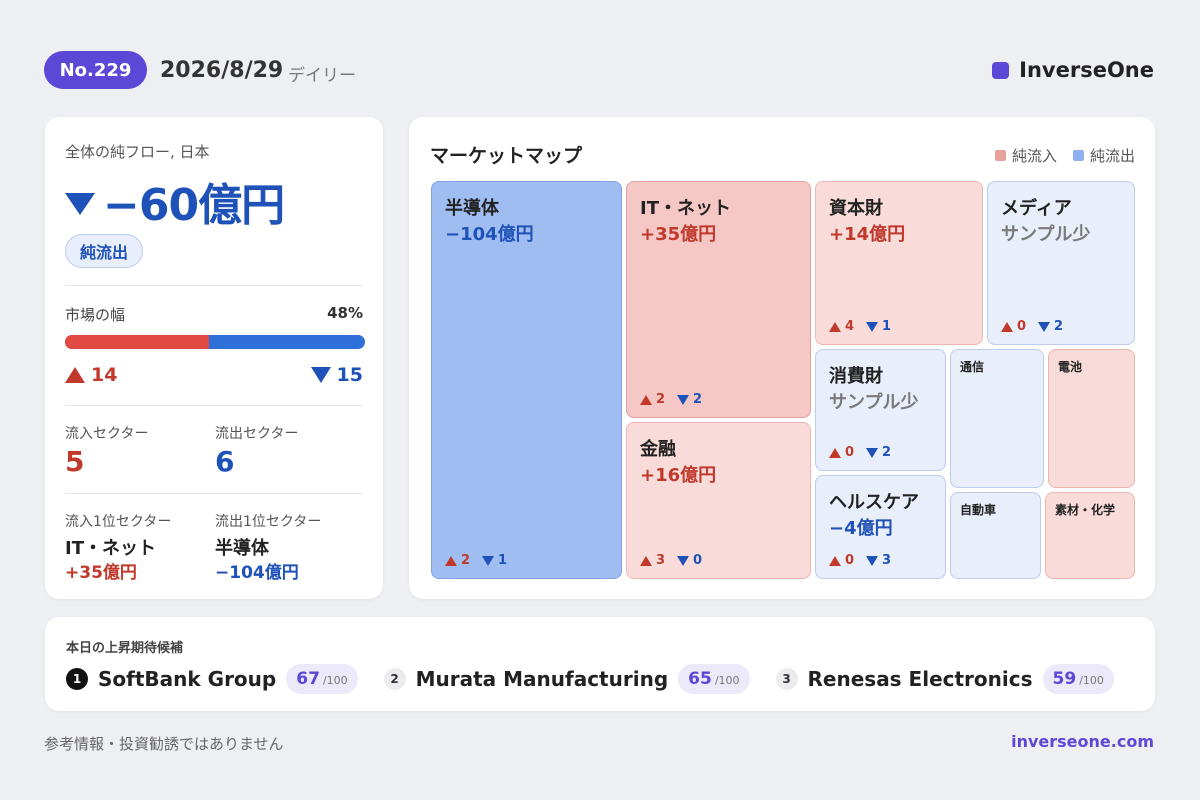  I want to click on sector-counts: 0 3, so click(860, 560).